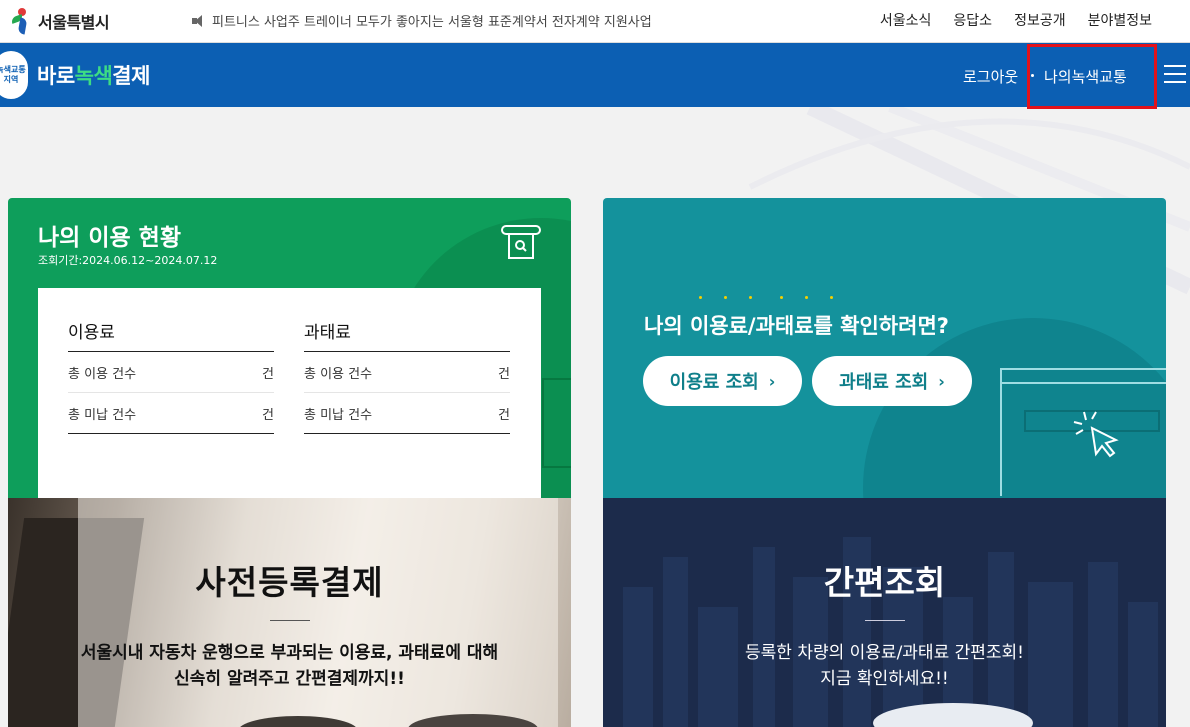  What do you see at coordinates (1092, 76) in the screenshot?
I see `highlight-box` at bounding box center [1092, 76].